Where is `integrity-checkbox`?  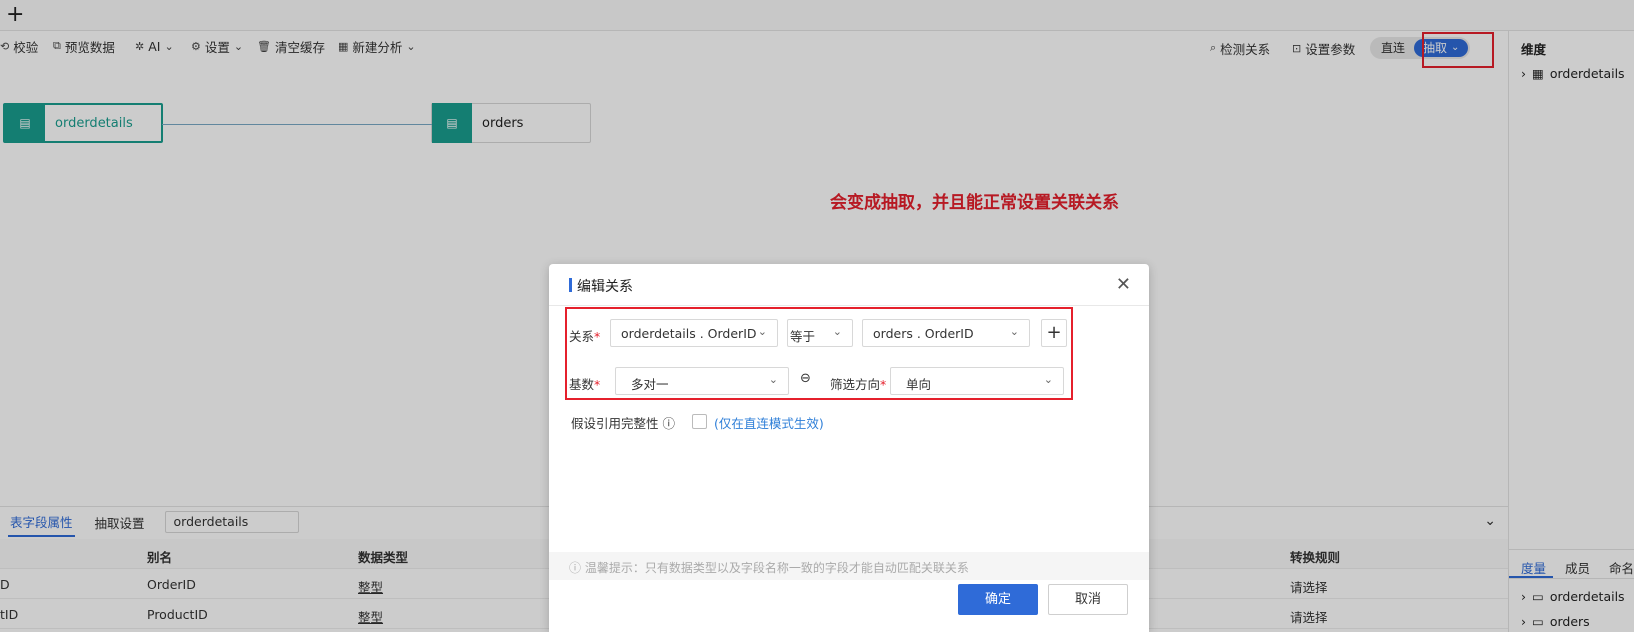
integrity-checkbox is located at coordinates (699, 421).